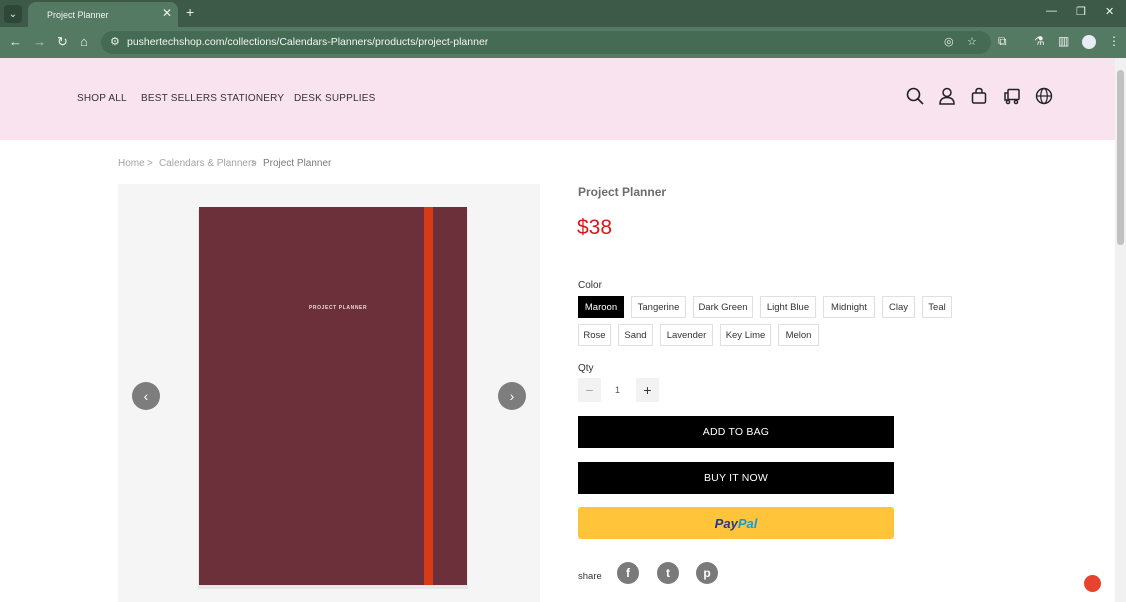  Describe the element at coordinates (972, 41) in the screenshot. I see `bookmark-star-icon: ☆` at that location.